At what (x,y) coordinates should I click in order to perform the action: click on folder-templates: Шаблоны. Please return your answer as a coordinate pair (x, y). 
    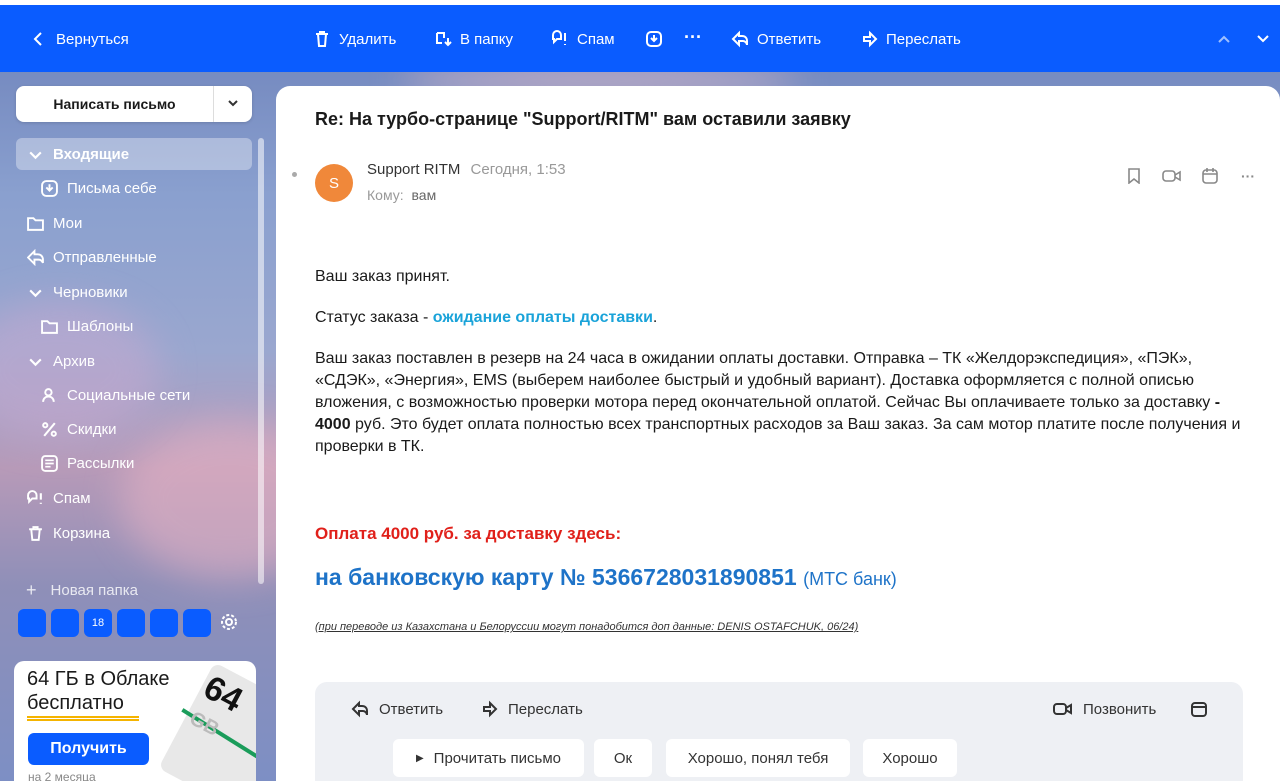
    Looking at the image, I should click on (134, 326).